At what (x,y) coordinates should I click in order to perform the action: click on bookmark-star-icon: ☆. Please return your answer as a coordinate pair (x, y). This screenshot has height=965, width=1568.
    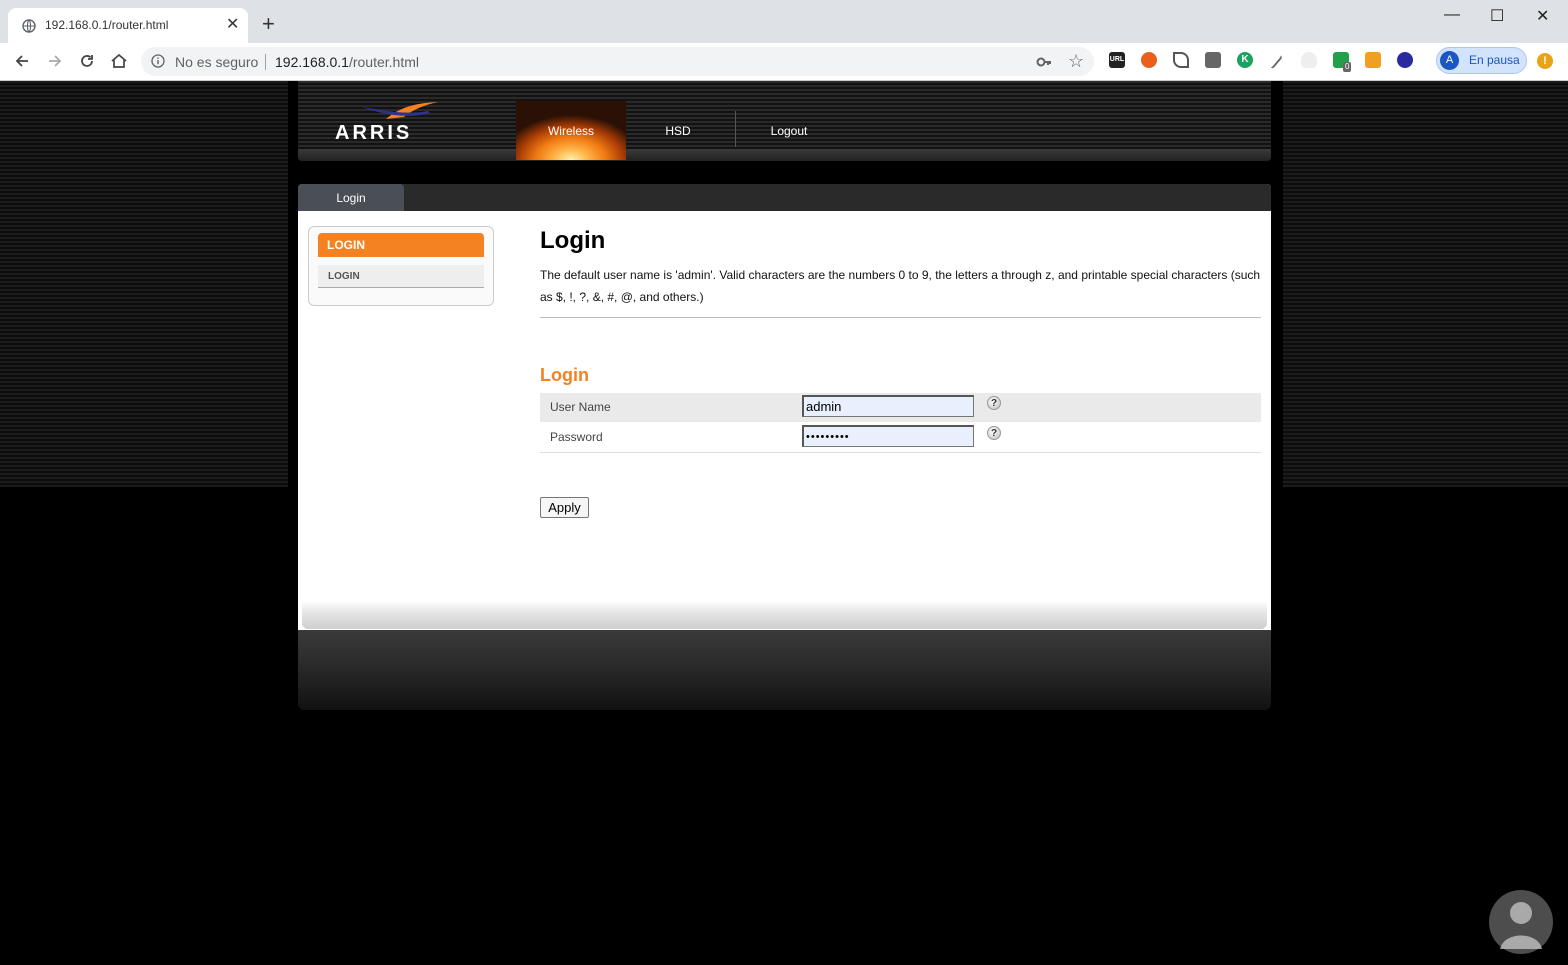
    Looking at the image, I should click on (1076, 61).